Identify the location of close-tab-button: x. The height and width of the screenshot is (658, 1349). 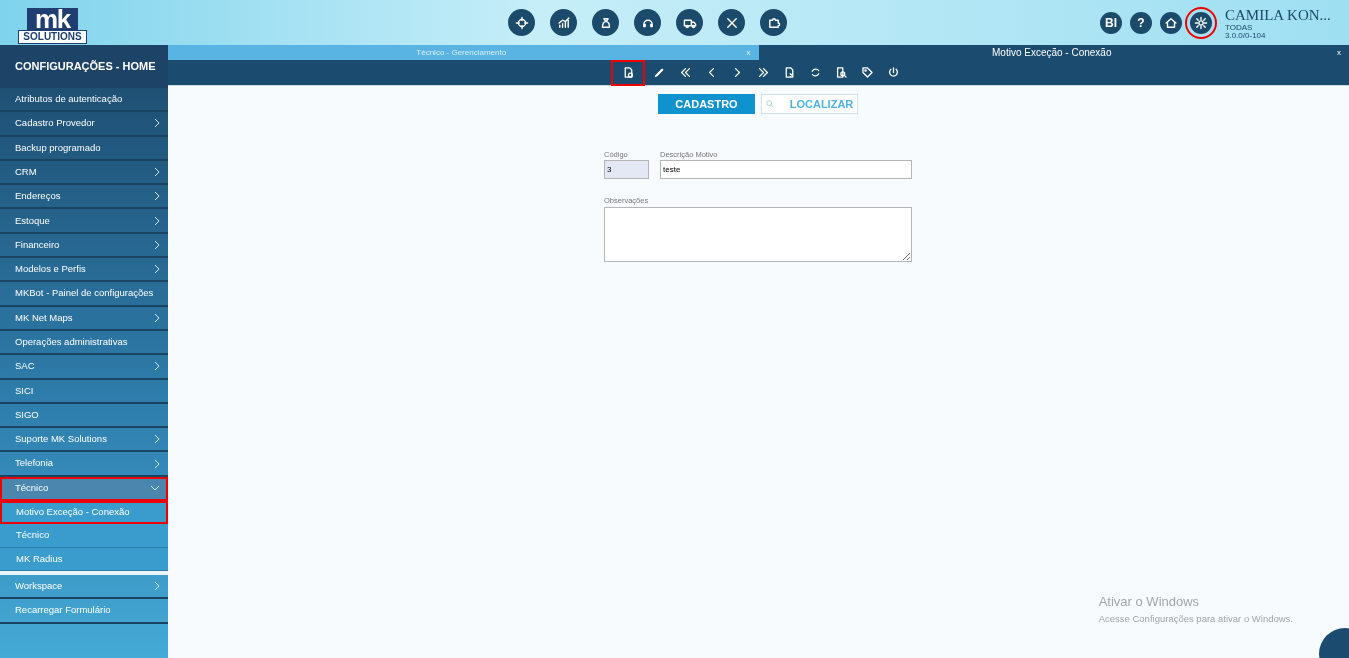
(1339, 52).